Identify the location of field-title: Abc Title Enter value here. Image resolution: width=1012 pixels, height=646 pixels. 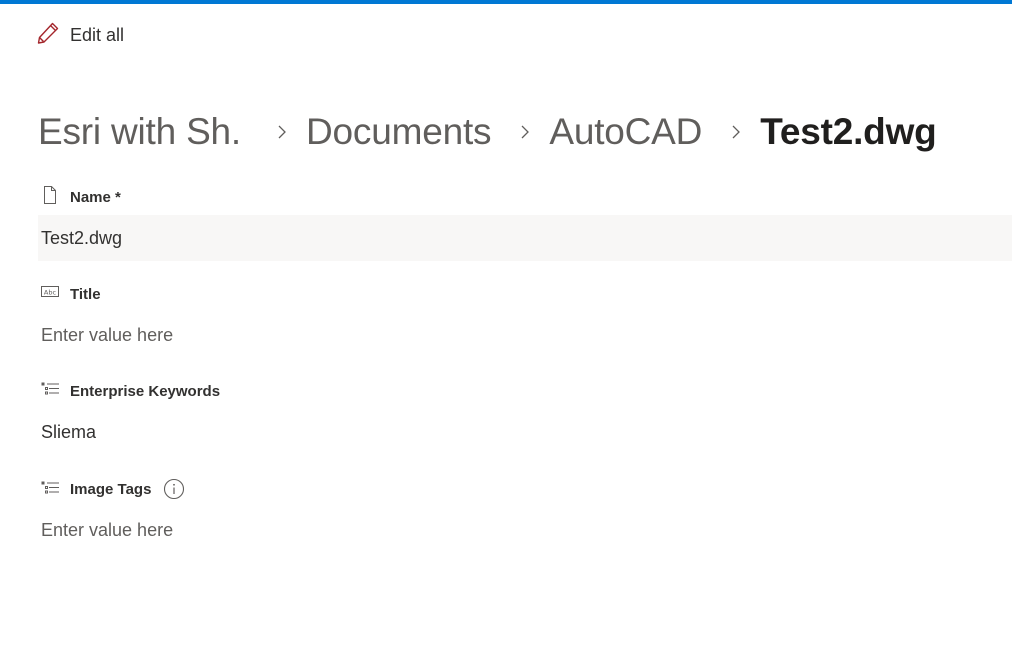
(525, 320).